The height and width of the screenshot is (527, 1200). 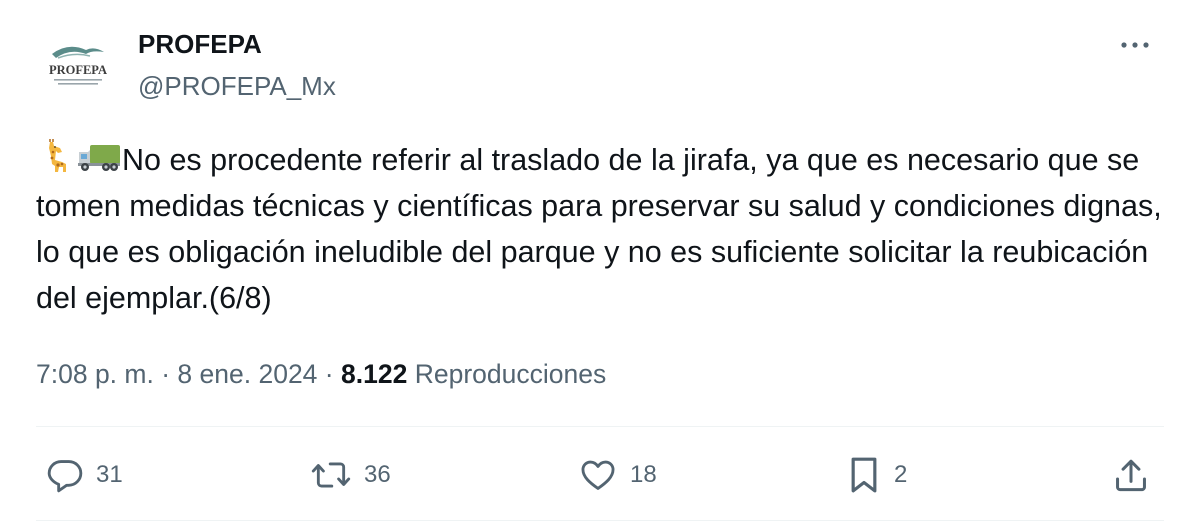 What do you see at coordinates (617, 475) in the screenshot?
I see `like-button: 18` at bounding box center [617, 475].